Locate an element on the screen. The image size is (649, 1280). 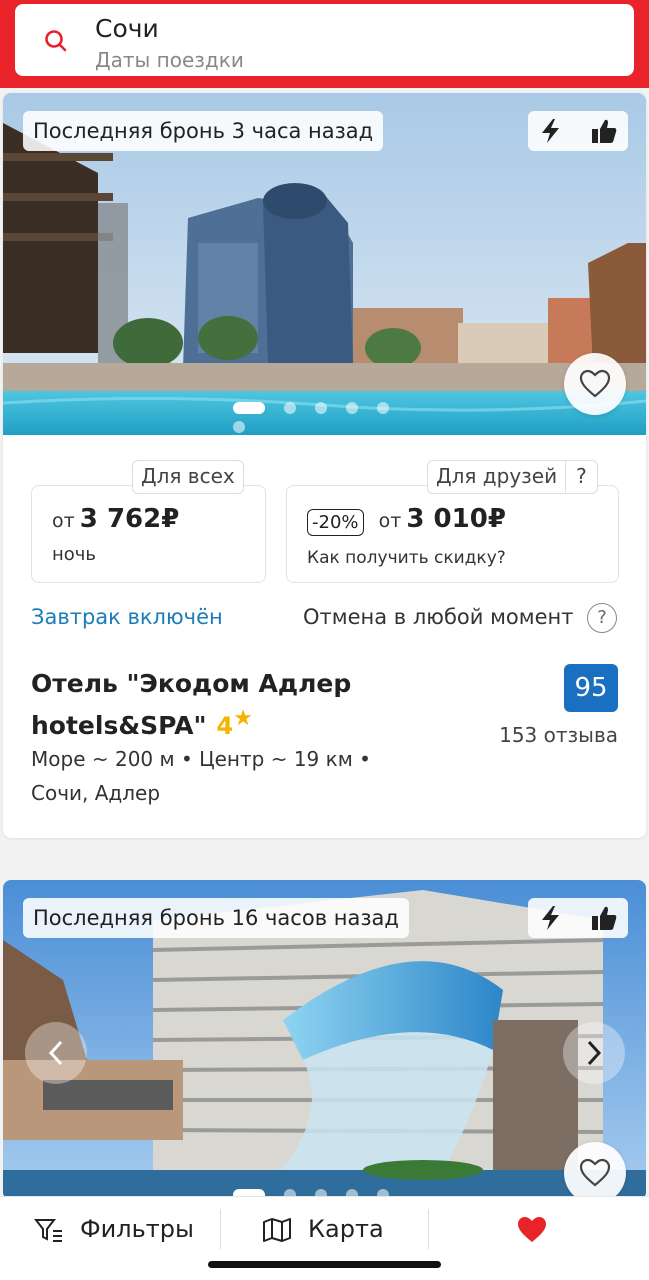
star-icon: ★ is located at coordinates (243, 718).